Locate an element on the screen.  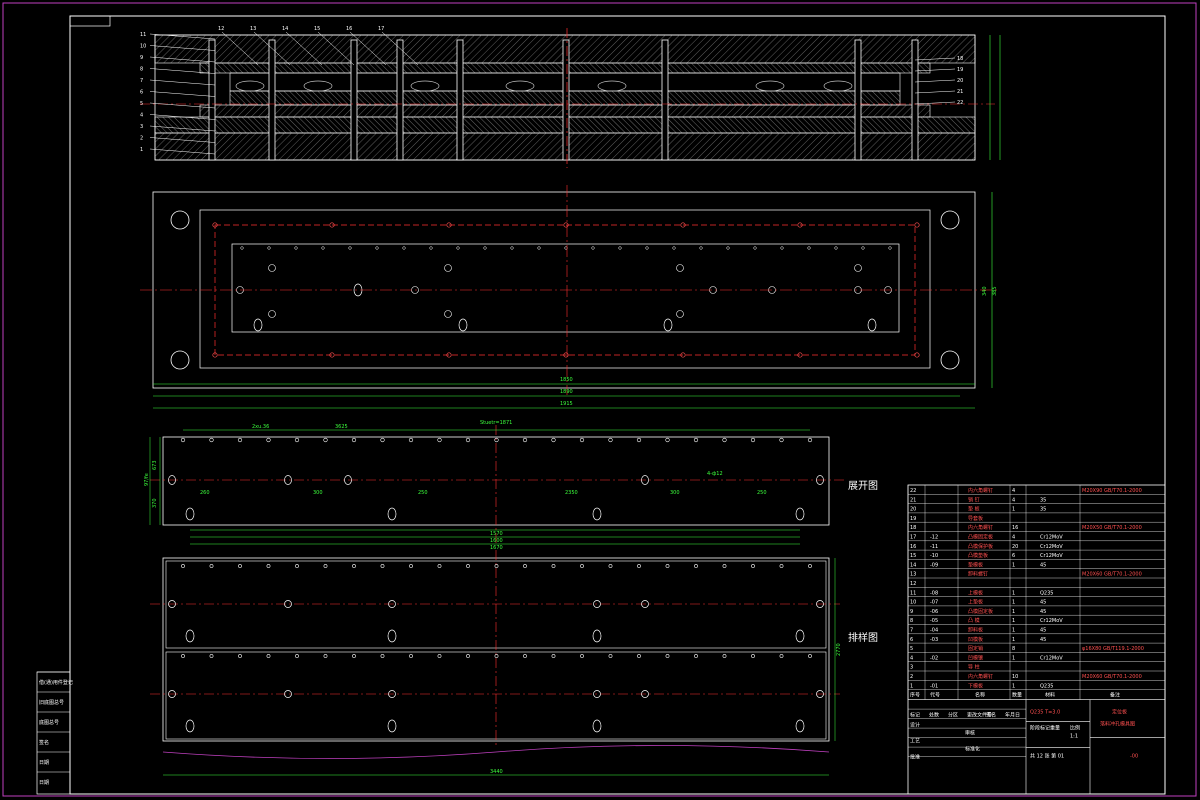
bom-cell-name: 凹模板 is located at coordinates (975, 639).